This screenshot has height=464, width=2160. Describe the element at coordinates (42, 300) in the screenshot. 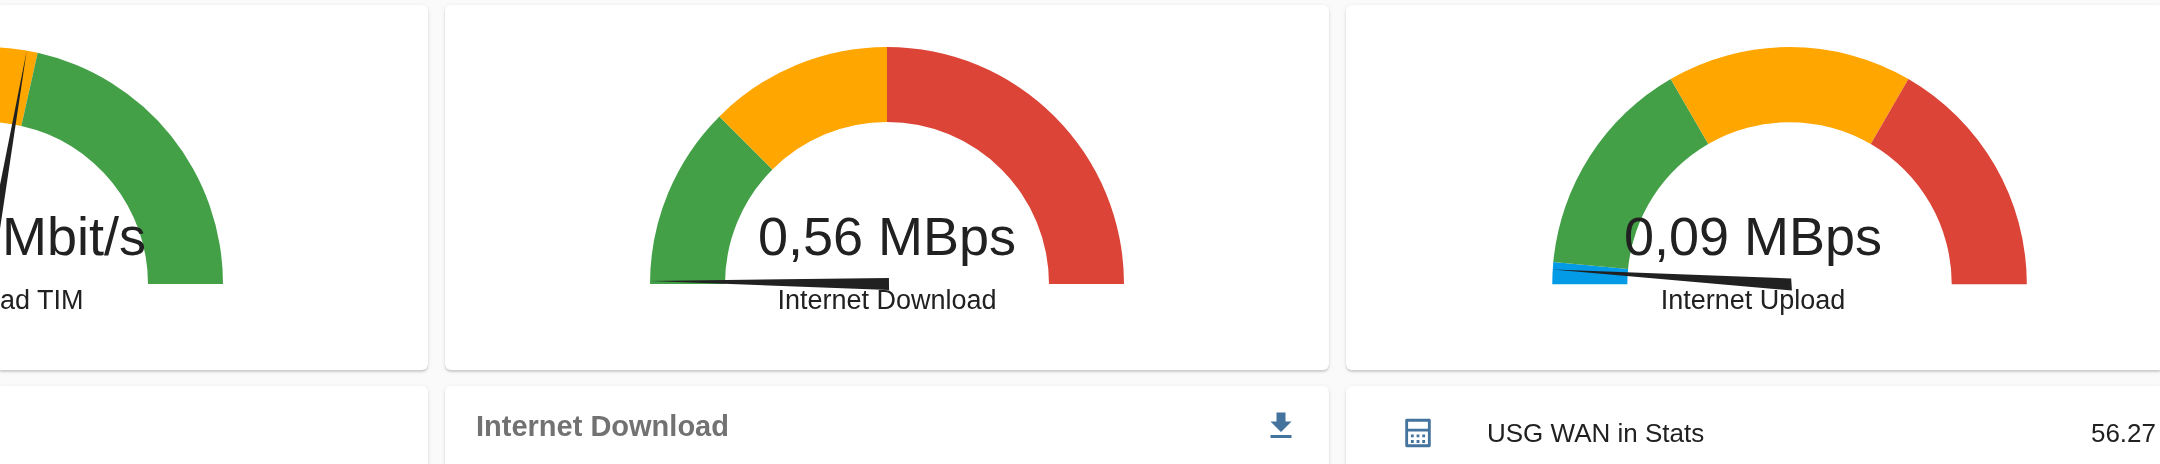

I see `gauge-label: ad TIM` at that location.